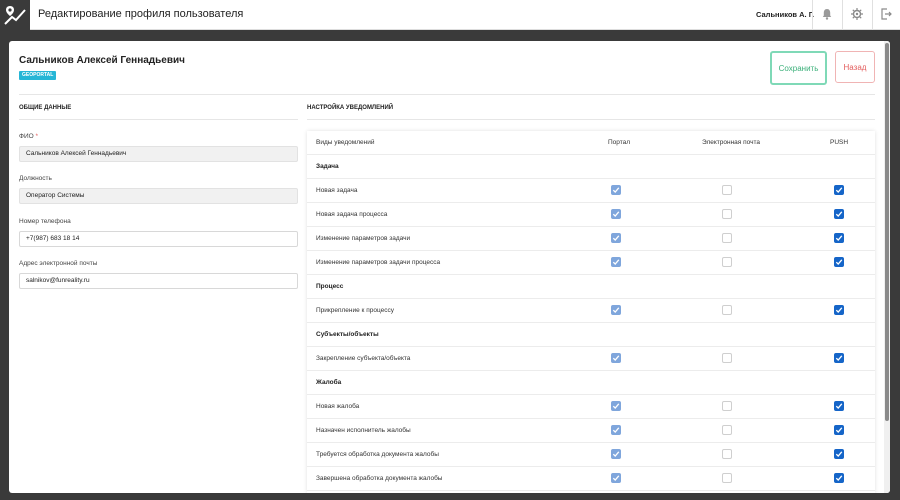 Image resolution: width=900 pixels, height=500 pixels. Describe the element at coordinates (887, 15) in the screenshot. I see `logout-icon` at that location.